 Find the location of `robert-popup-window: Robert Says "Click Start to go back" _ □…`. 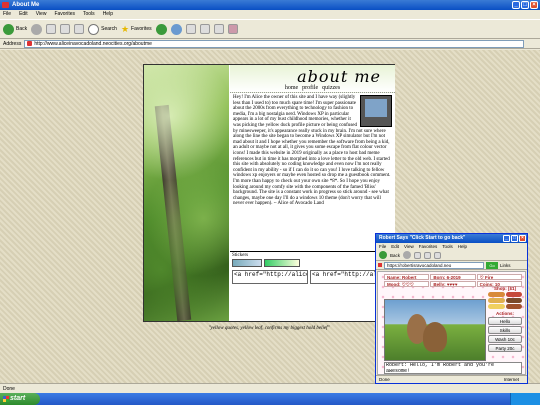

robert-popup-window: Robert Says "Click Start to go back" _ □… is located at coordinates (451, 308).